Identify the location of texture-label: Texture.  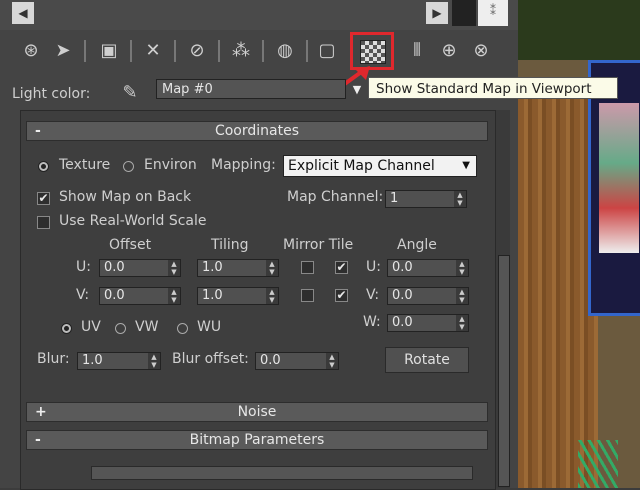
(85, 165).